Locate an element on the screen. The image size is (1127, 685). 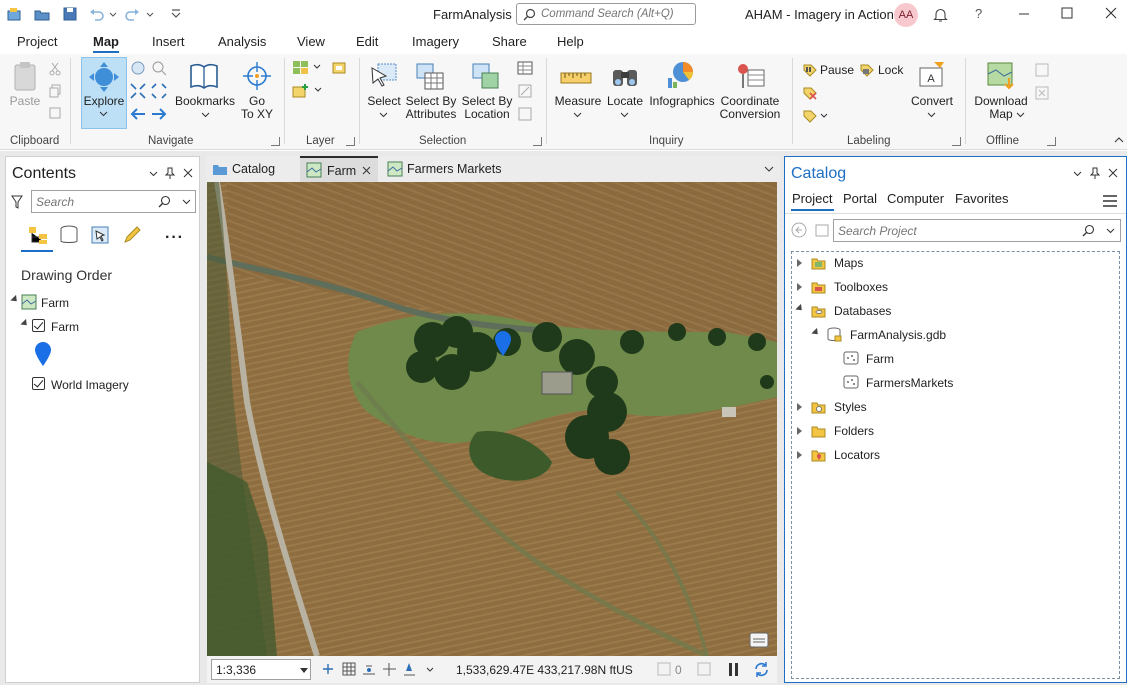
fixed-zoom-out-icon is located at coordinates (159, 91).